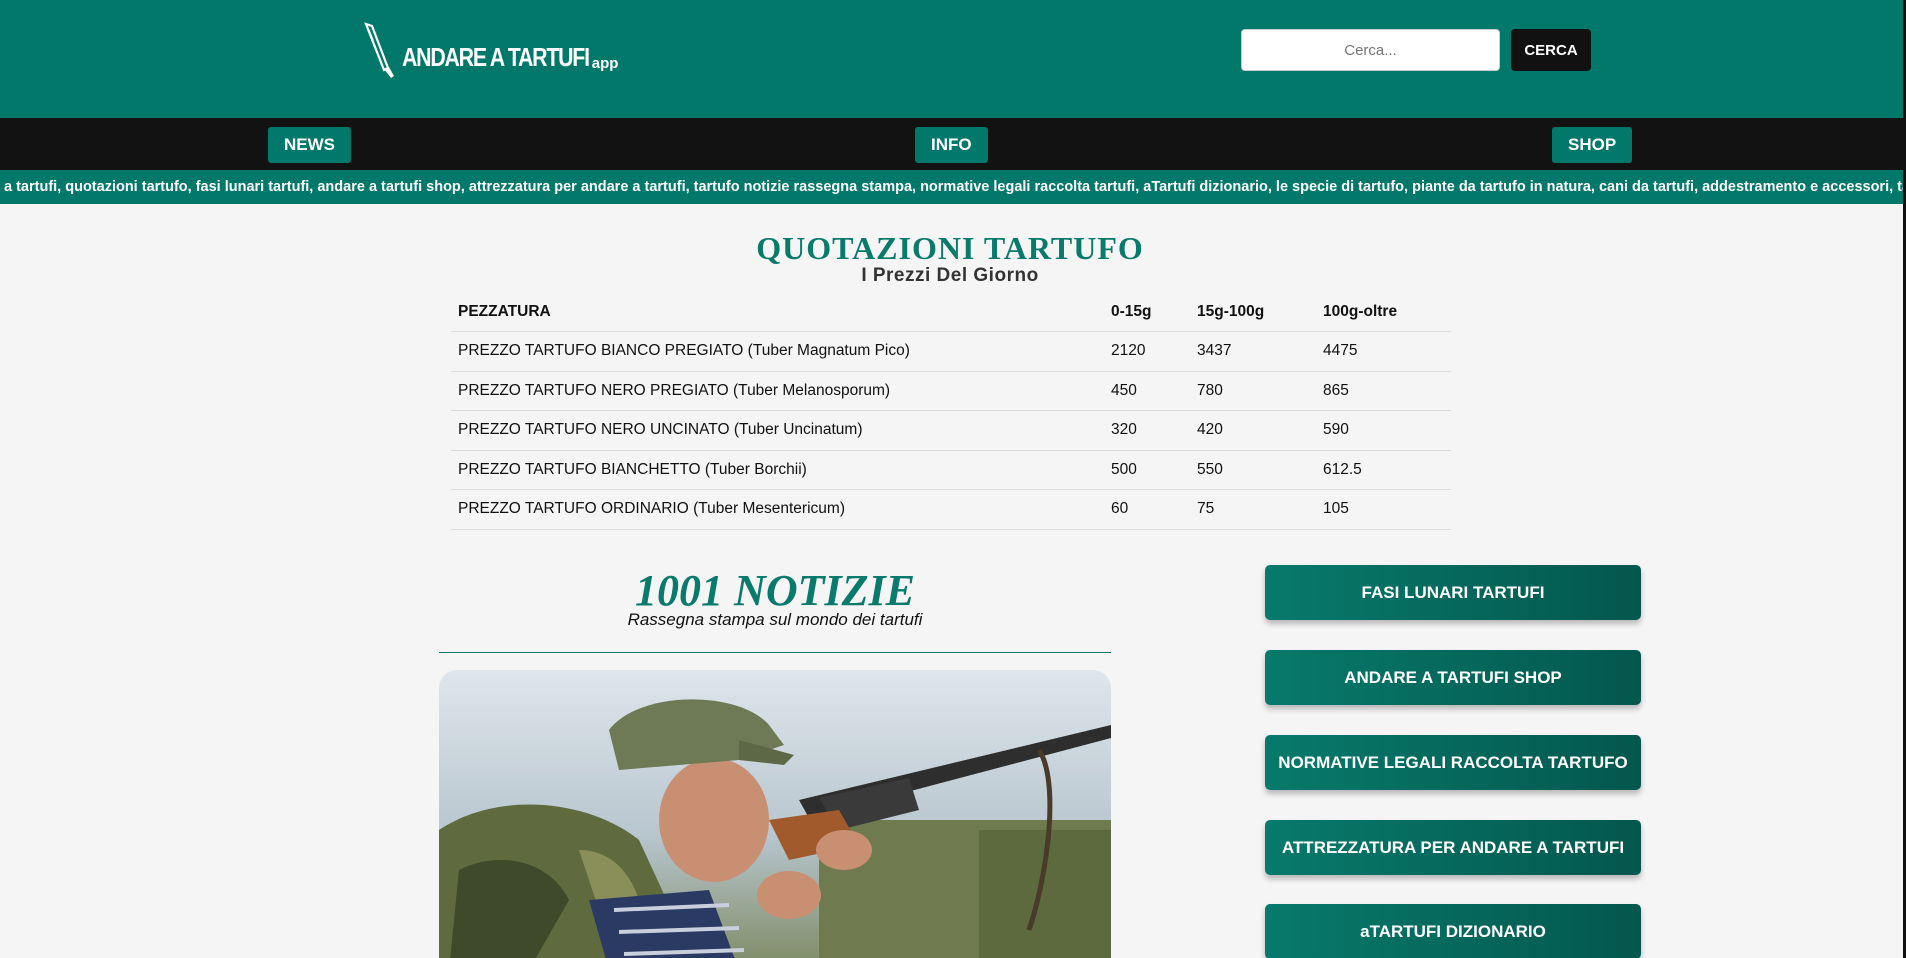 The height and width of the screenshot is (958, 1906). Describe the element at coordinates (1253, 509) in the screenshot. I see `table-cell: 75` at that location.